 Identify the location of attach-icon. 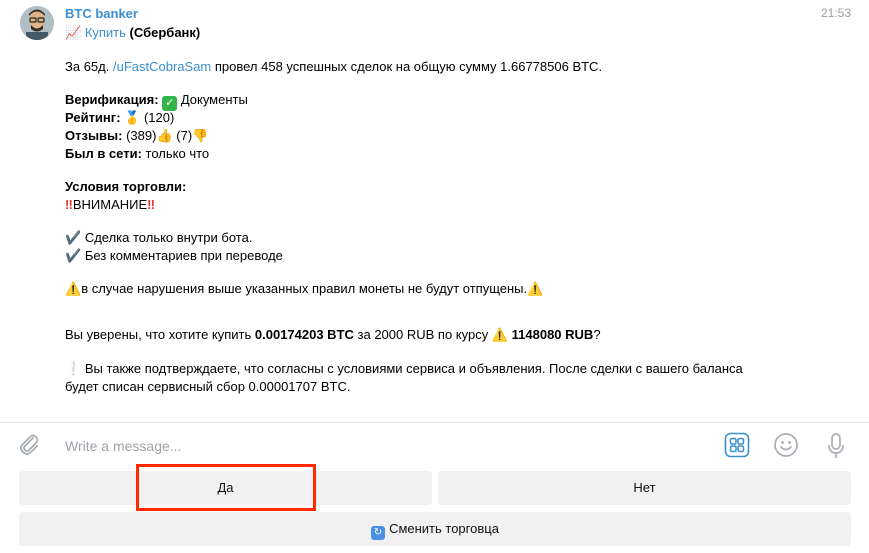
(29, 444).